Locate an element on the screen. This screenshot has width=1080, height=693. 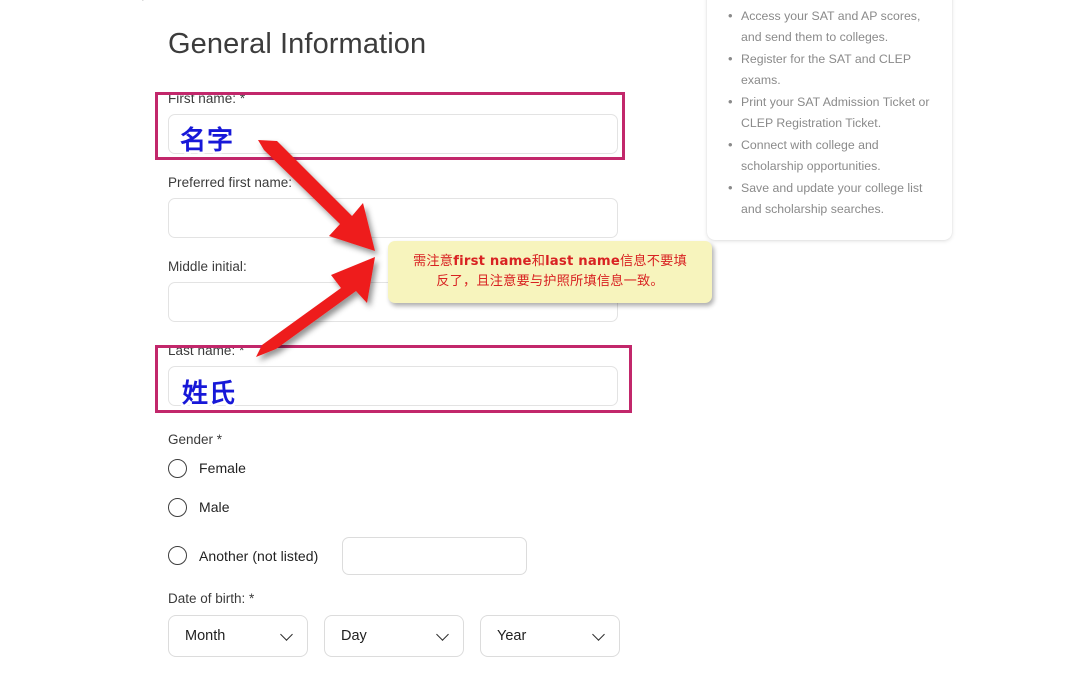
middle-initial-label: Middle initial: is located at coordinates (207, 267).